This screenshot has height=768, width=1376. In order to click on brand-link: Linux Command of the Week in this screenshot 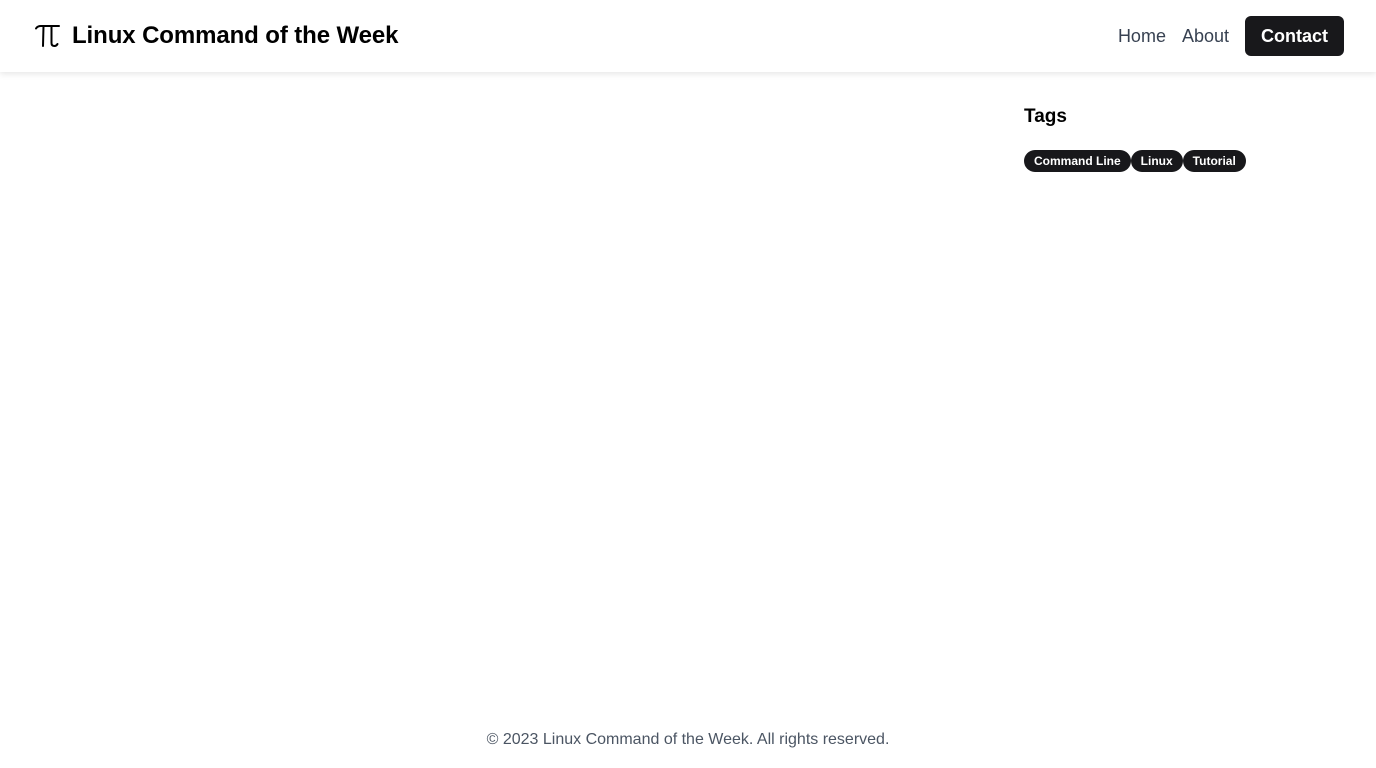, I will do `click(216, 36)`.